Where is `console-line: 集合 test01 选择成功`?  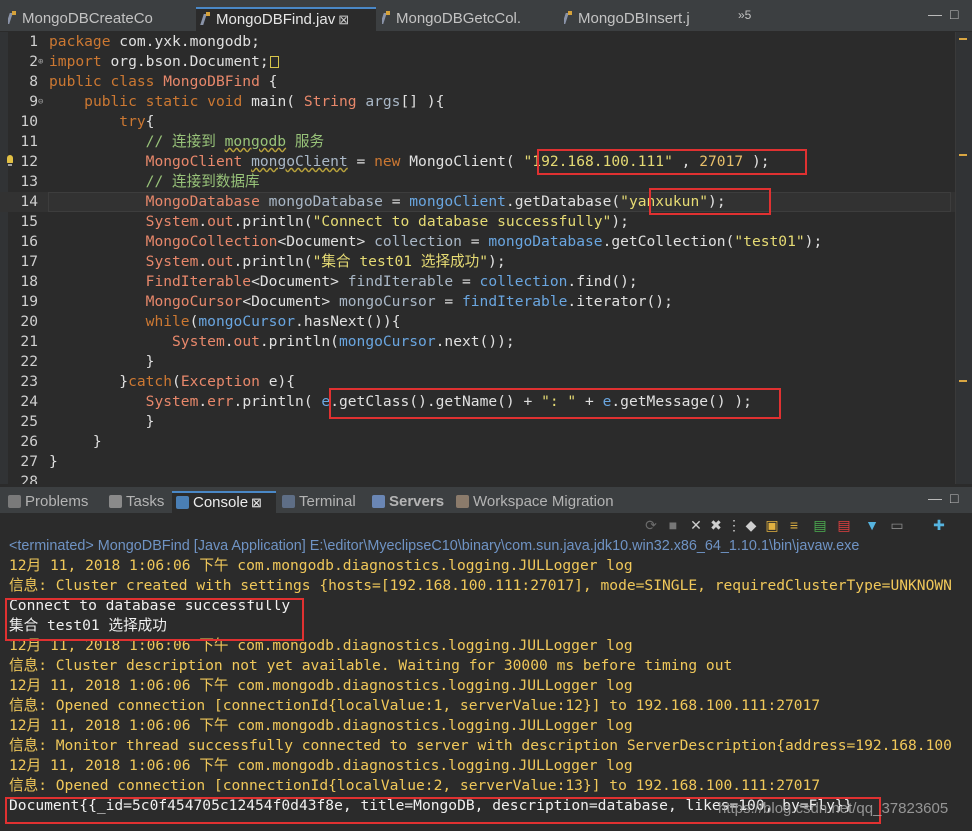
console-line: 集合 test01 选择成功 is located at coordinates (88, 625).